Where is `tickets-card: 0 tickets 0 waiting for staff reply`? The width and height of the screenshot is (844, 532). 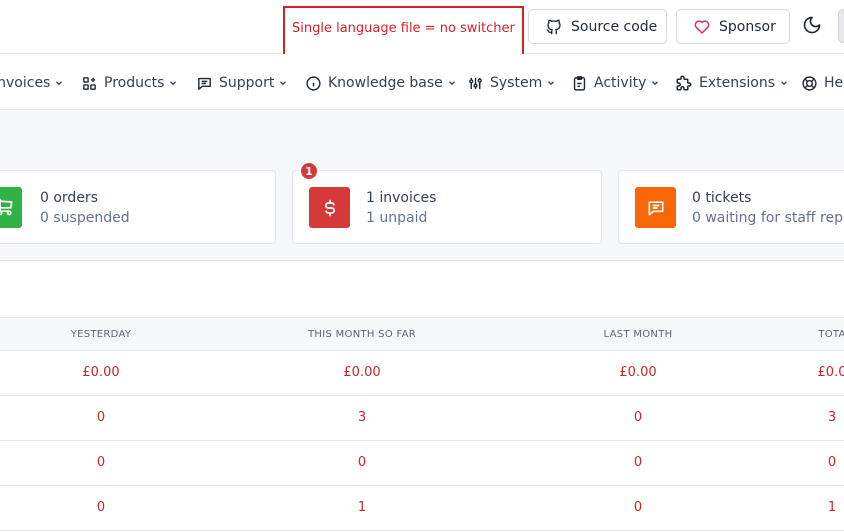 tickets-card: 0 tickets 0 waiting for staff reply is located at coordinates (731, 207).